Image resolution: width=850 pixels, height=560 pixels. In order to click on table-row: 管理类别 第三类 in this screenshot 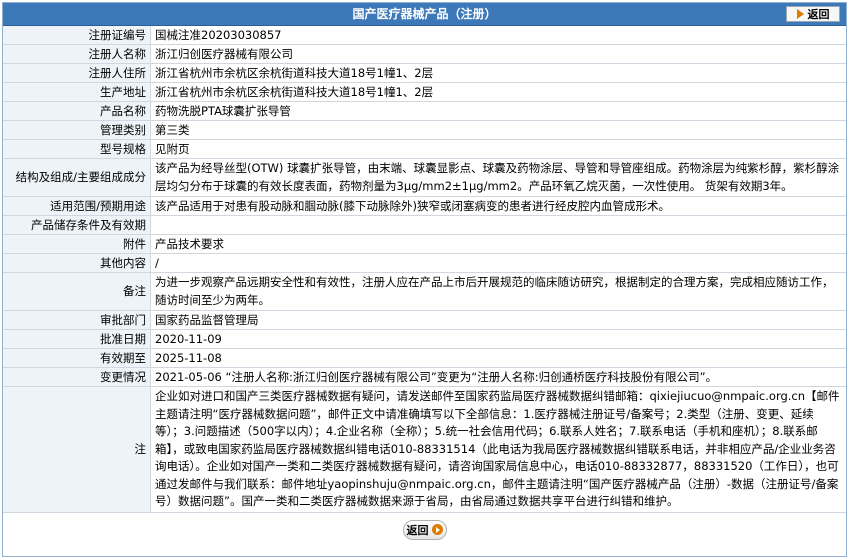, I will do `click(424, 130)`.